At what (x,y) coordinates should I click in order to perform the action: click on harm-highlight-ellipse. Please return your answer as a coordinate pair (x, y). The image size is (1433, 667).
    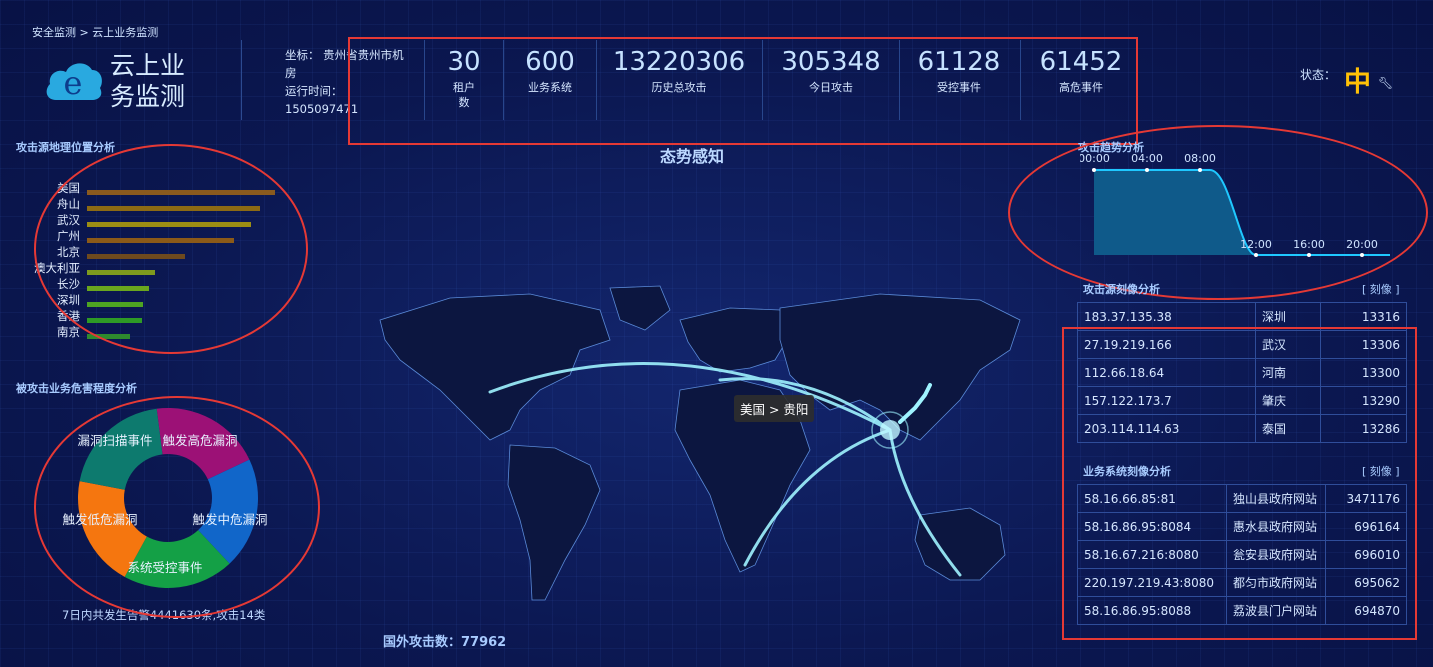
    Looking at the image, I should click on (177, 507).